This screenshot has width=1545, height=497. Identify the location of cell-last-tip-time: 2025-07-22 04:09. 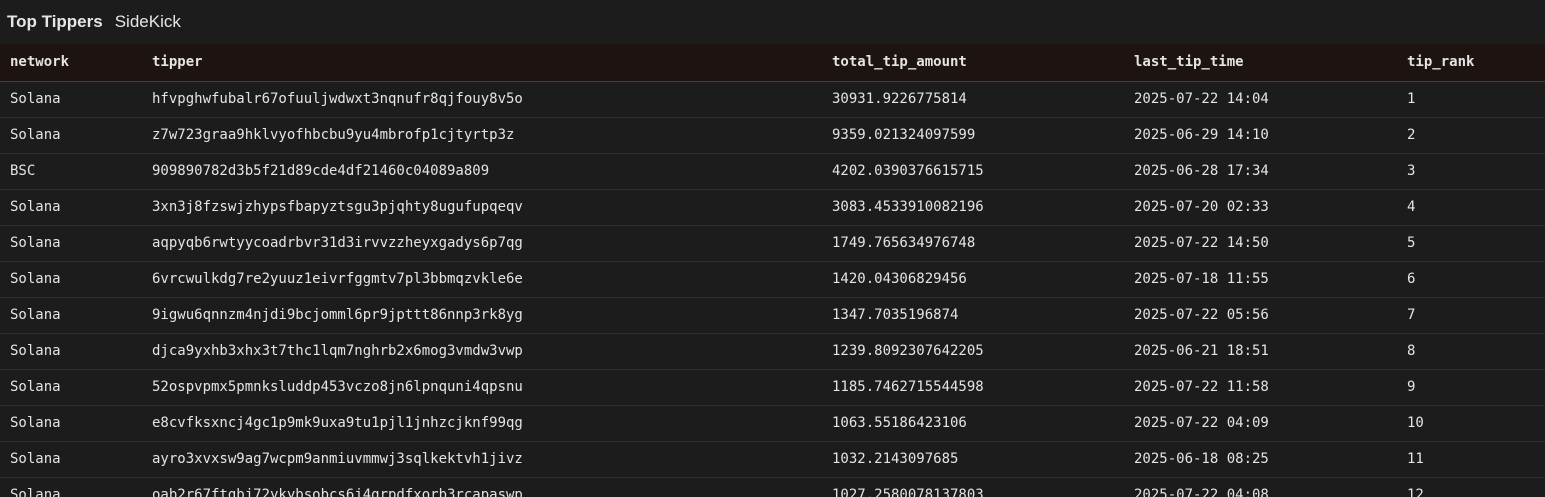
(1201, 423).